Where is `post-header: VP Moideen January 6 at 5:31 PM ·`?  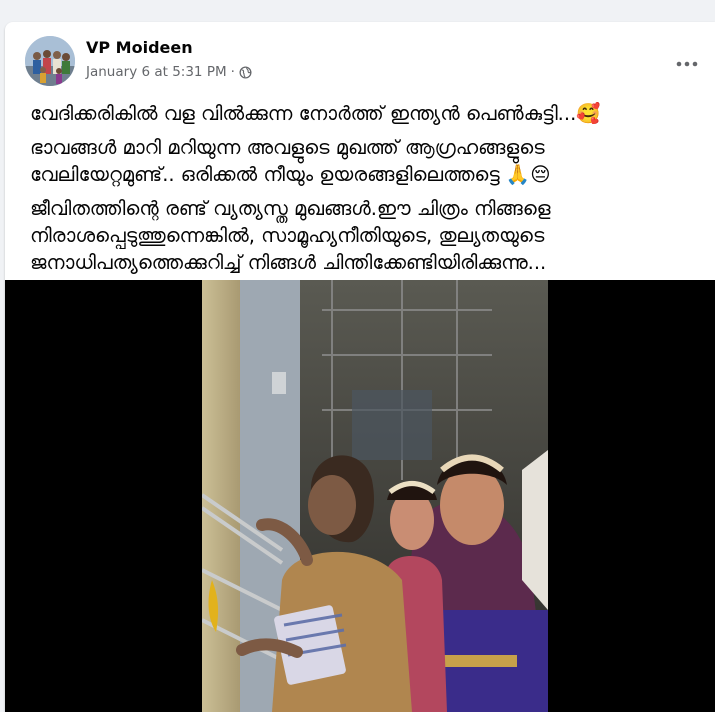
post-header: VP Moideen January 6 at 5:31 PM · is located at coordinates (365, 62).